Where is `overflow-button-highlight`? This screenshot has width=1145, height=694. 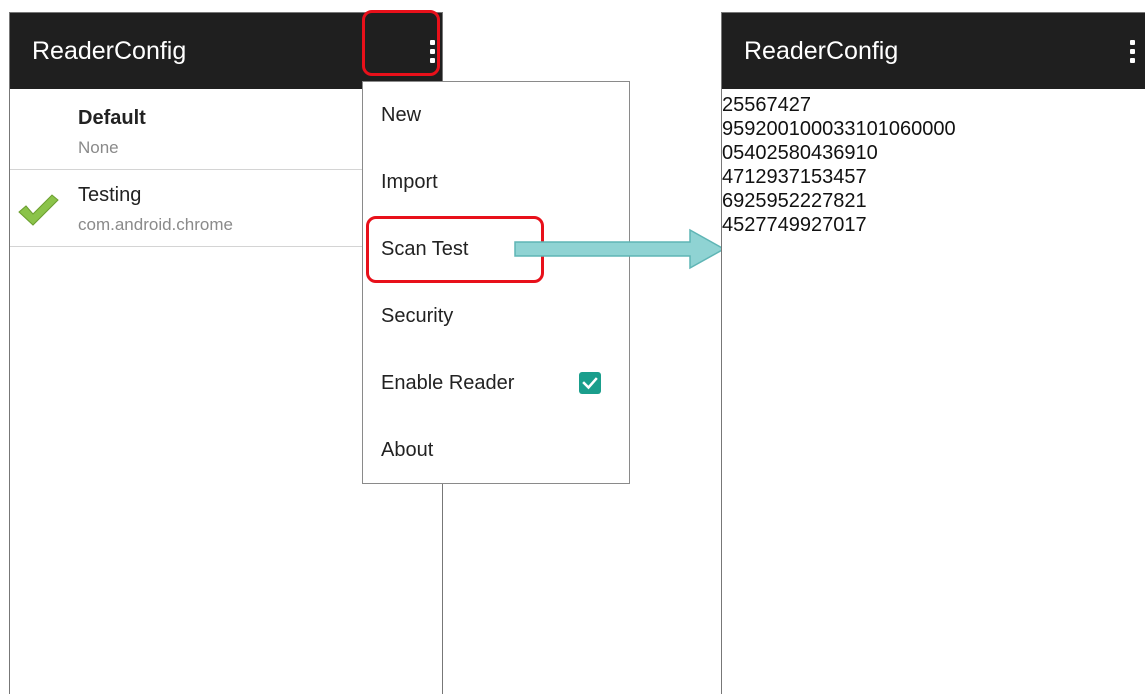 overflow-button-highlight is located at coordinates (401, 43).